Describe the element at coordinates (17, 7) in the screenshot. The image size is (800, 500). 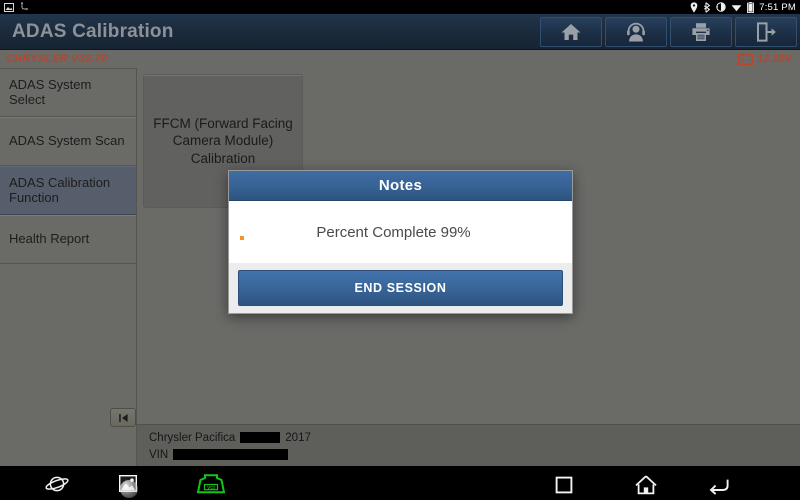
I see `status-bar-left-icons` at that location.